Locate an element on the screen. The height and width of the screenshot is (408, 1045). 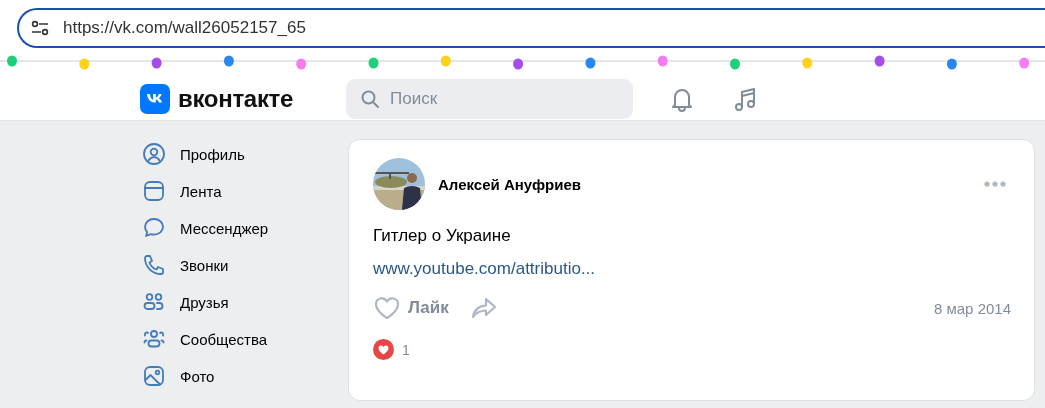
window-icon is located at coordinates (154, 191).